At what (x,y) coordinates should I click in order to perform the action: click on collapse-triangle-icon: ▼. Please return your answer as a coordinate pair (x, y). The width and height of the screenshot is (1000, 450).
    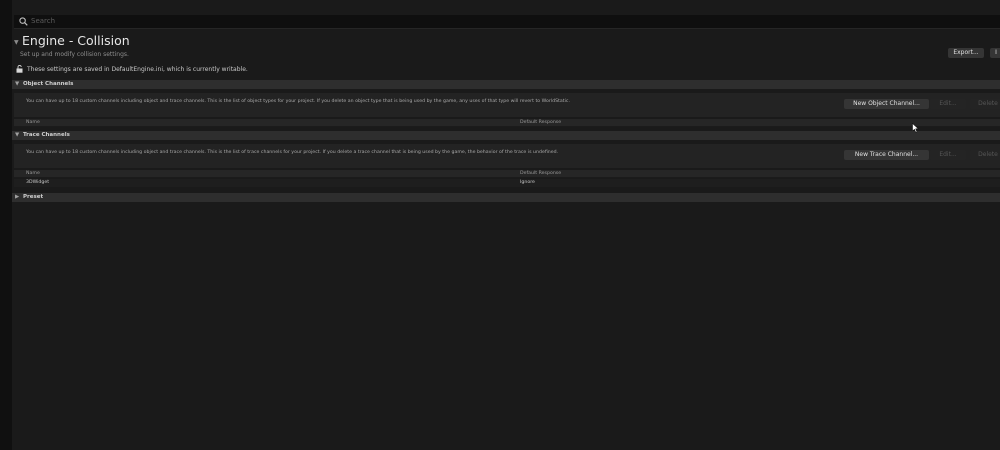
    Looking at the image, I should click on (16, 42).